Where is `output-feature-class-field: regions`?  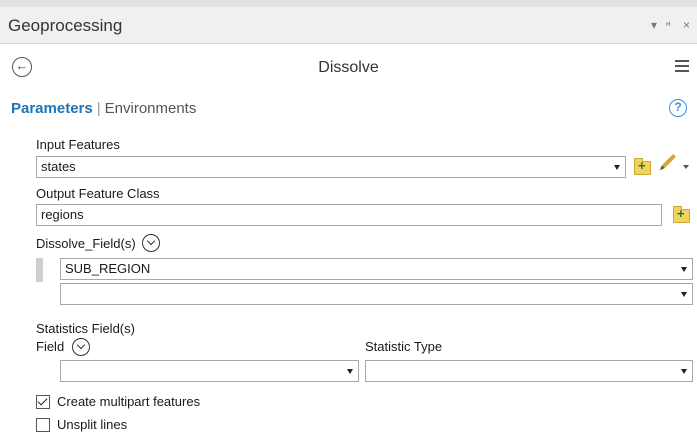 output-feature-class-field: regions is located at coordinates (349, 215).